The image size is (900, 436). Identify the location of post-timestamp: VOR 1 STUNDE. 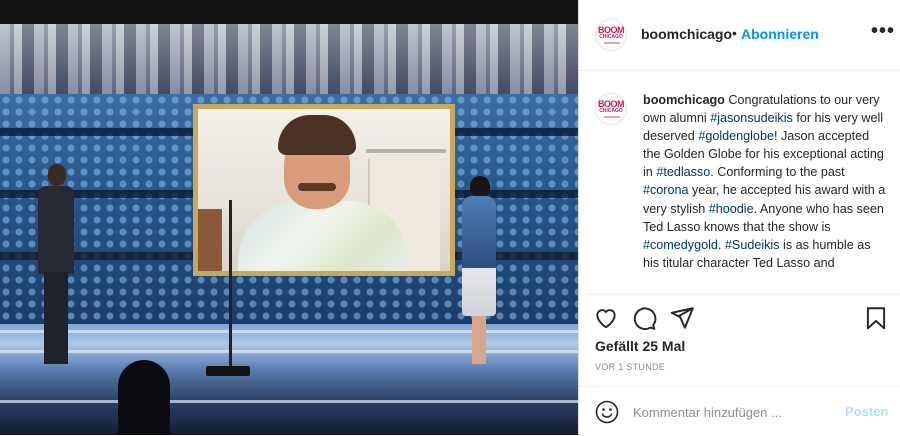
(630, 367).